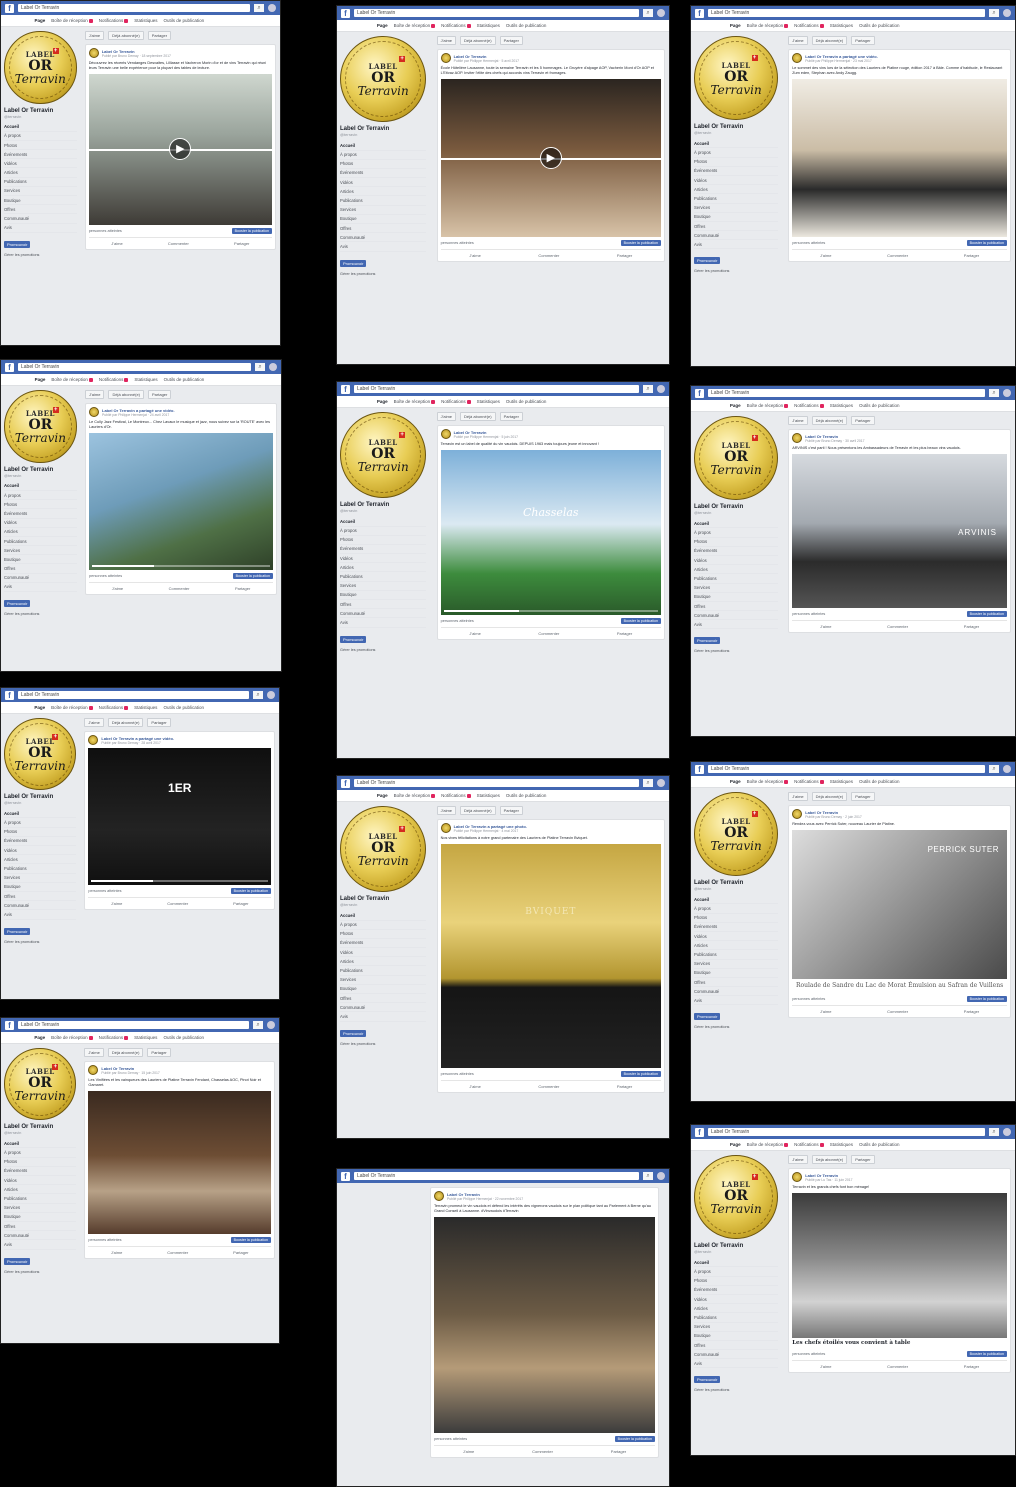 The height and width of the screenshot is (1487, 1016). Describe the element at coordinates (40, 192) in the screenshot. I see `sidebar-item: Services` at that location.